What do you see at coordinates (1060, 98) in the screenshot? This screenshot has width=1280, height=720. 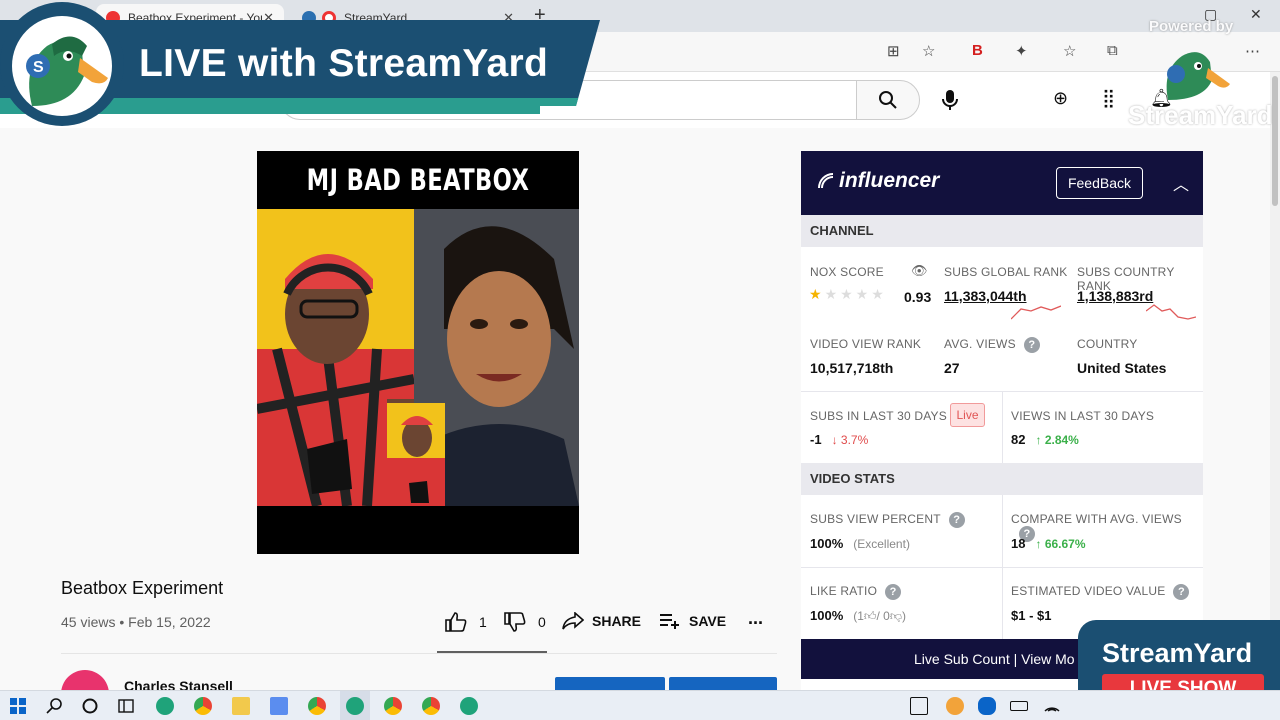 I see `create-video-icon: ⊕` at bounding box center [1060, 98].